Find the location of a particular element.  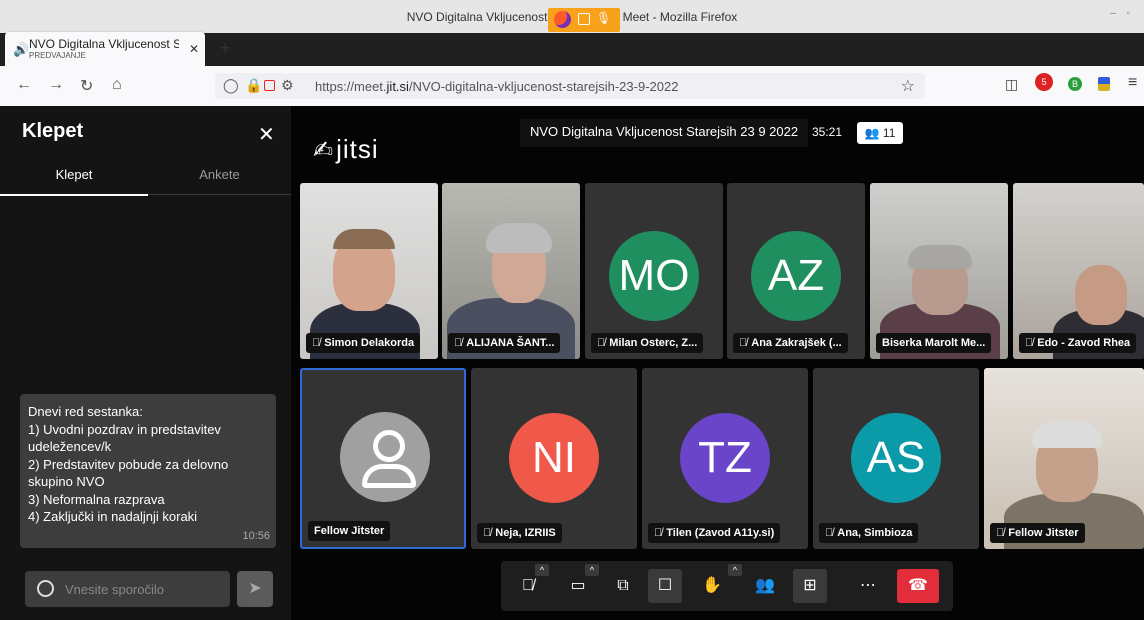

home-icon: ⌂ is located at coordinates (117, 85).